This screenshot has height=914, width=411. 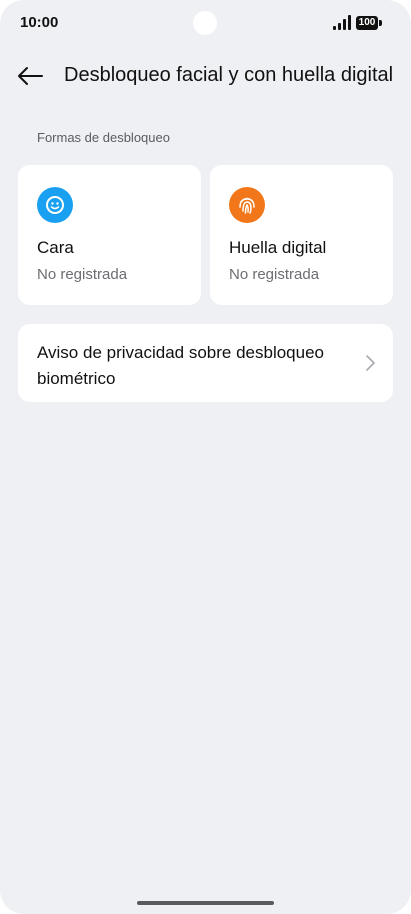 I want to click on chevron-right-icon, so click(x=370, y=363).